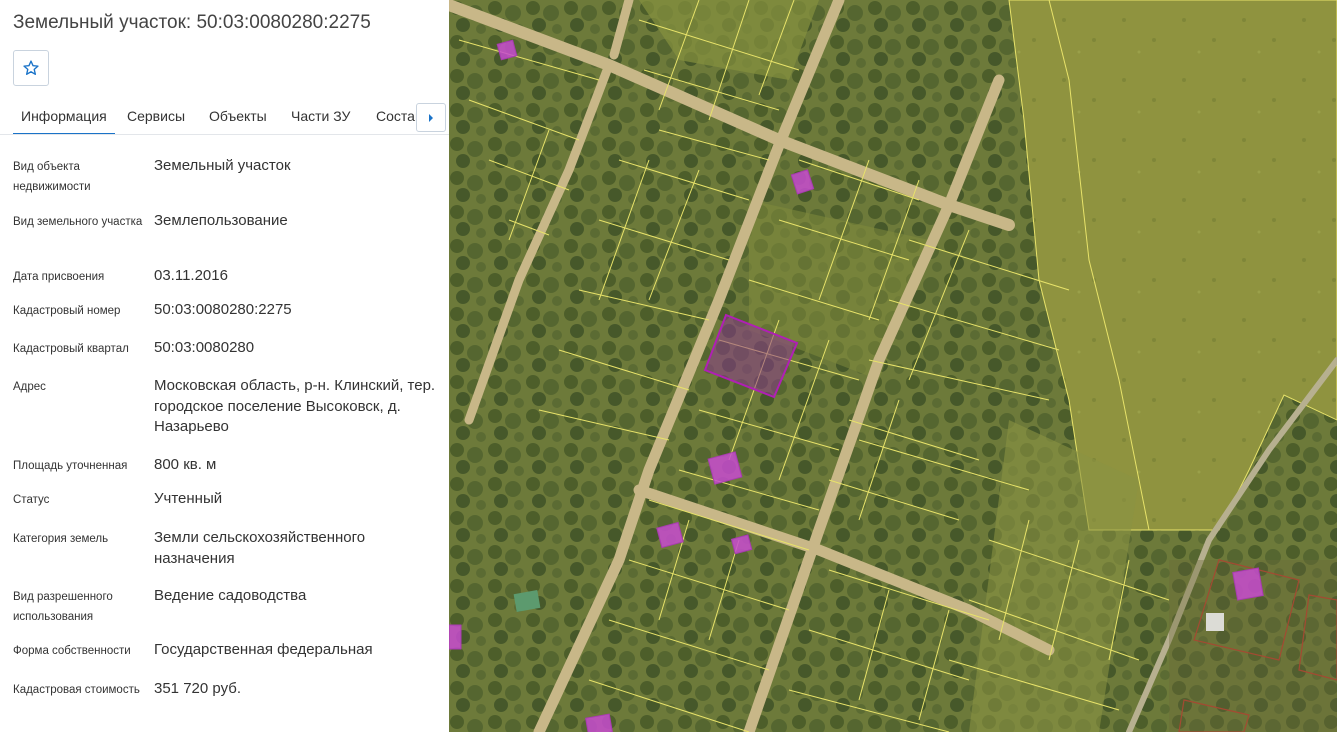 The width and height of the screenshot is (1337, 732). Describe the element at coordinates (197, 688) in the screenshot. I see `attribute-value: 351 720 руб.` at that location.